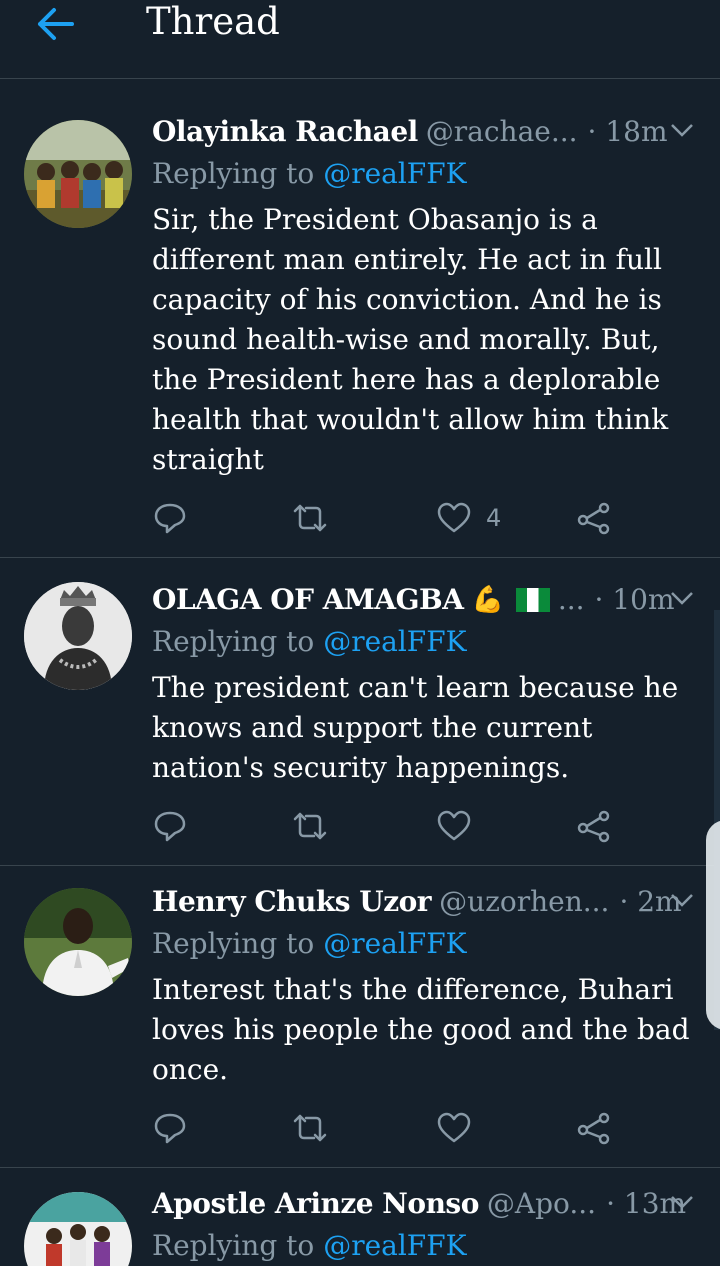 The height and width of the screenshot is (1266, 720). Describe the element at coordinates (315, 1204) in the screenshot. I see `display-name: Apostle Arinze Nonso` at that location.